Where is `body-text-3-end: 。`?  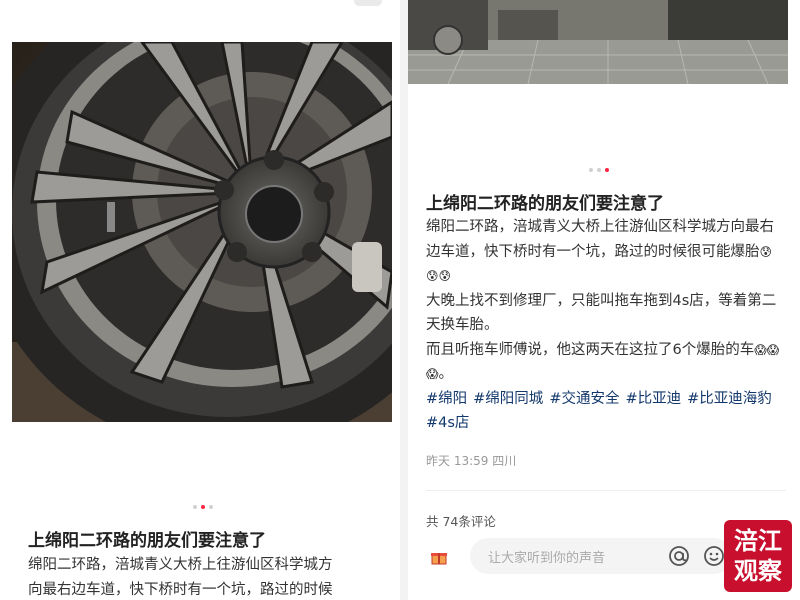
body-text-3-end: 。 is located at coordinates (446, 374).